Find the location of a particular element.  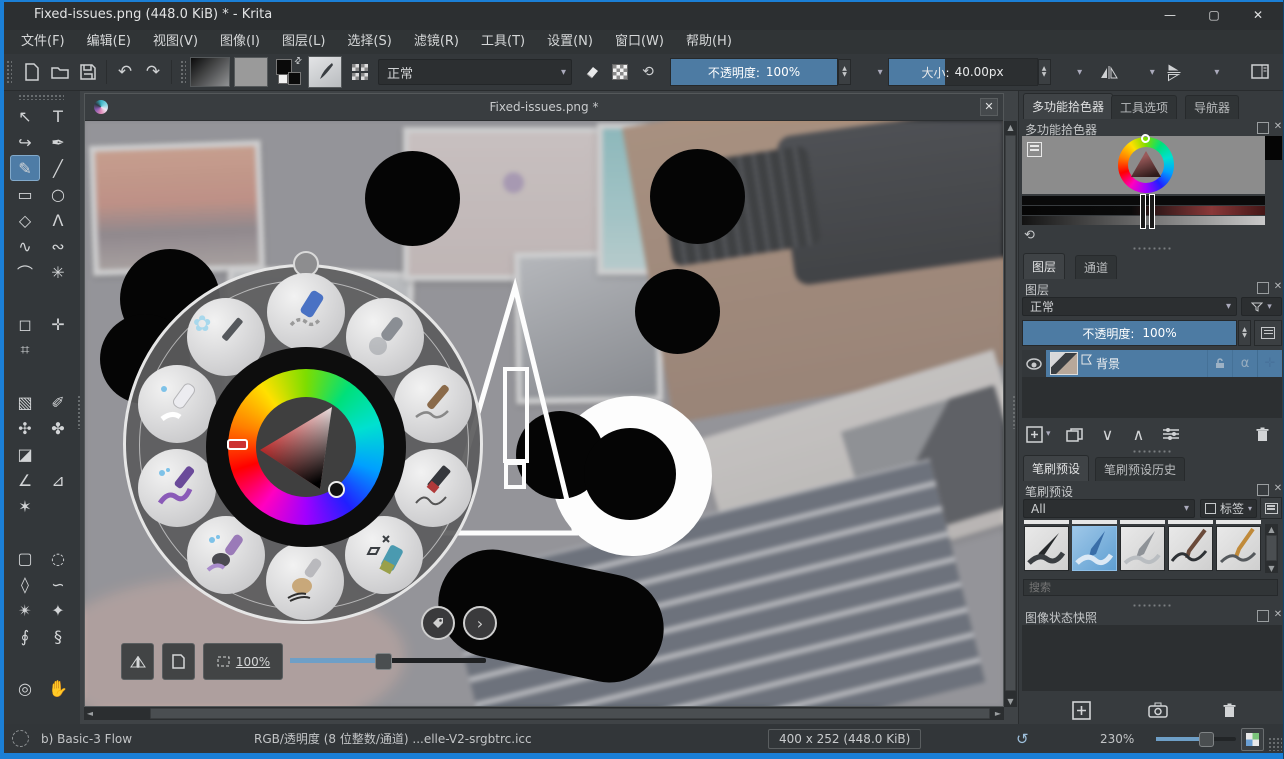

size-spinner: ▲ ▼ is located at coordinates (1044, 72).